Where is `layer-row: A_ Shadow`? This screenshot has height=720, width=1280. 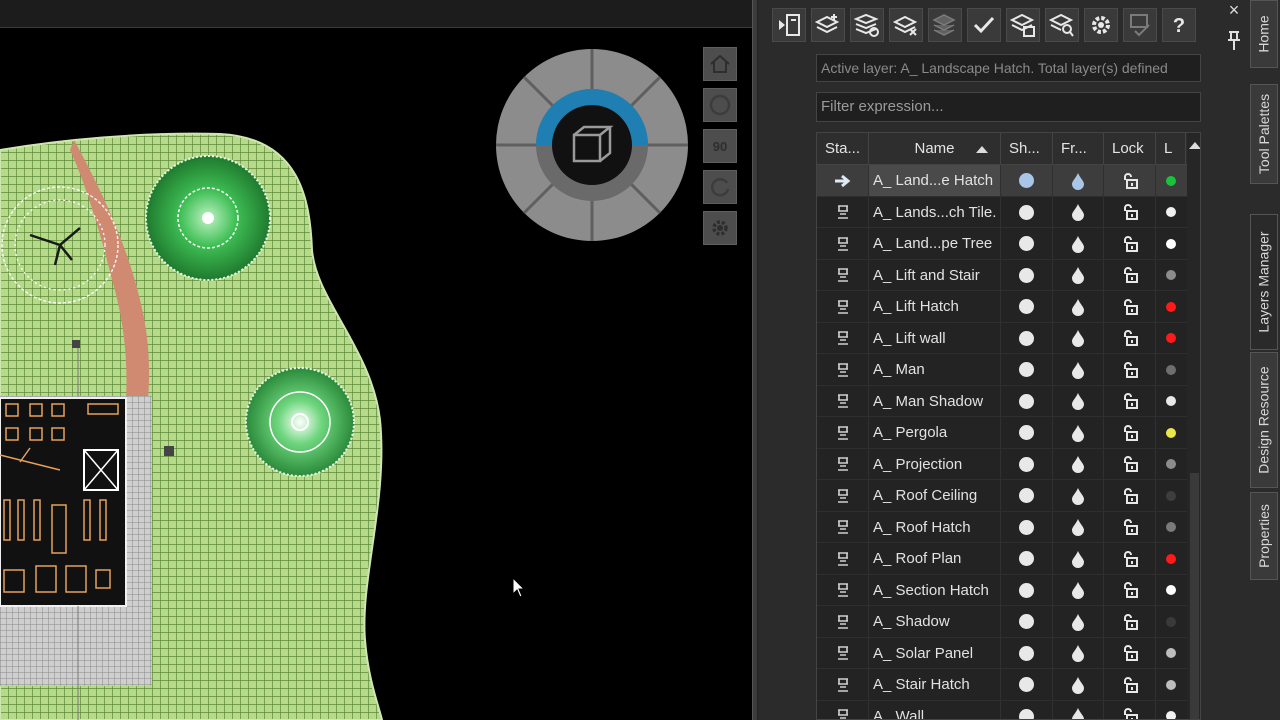
layer-row: A_ Shadow is located at coordinates (1002, 622).